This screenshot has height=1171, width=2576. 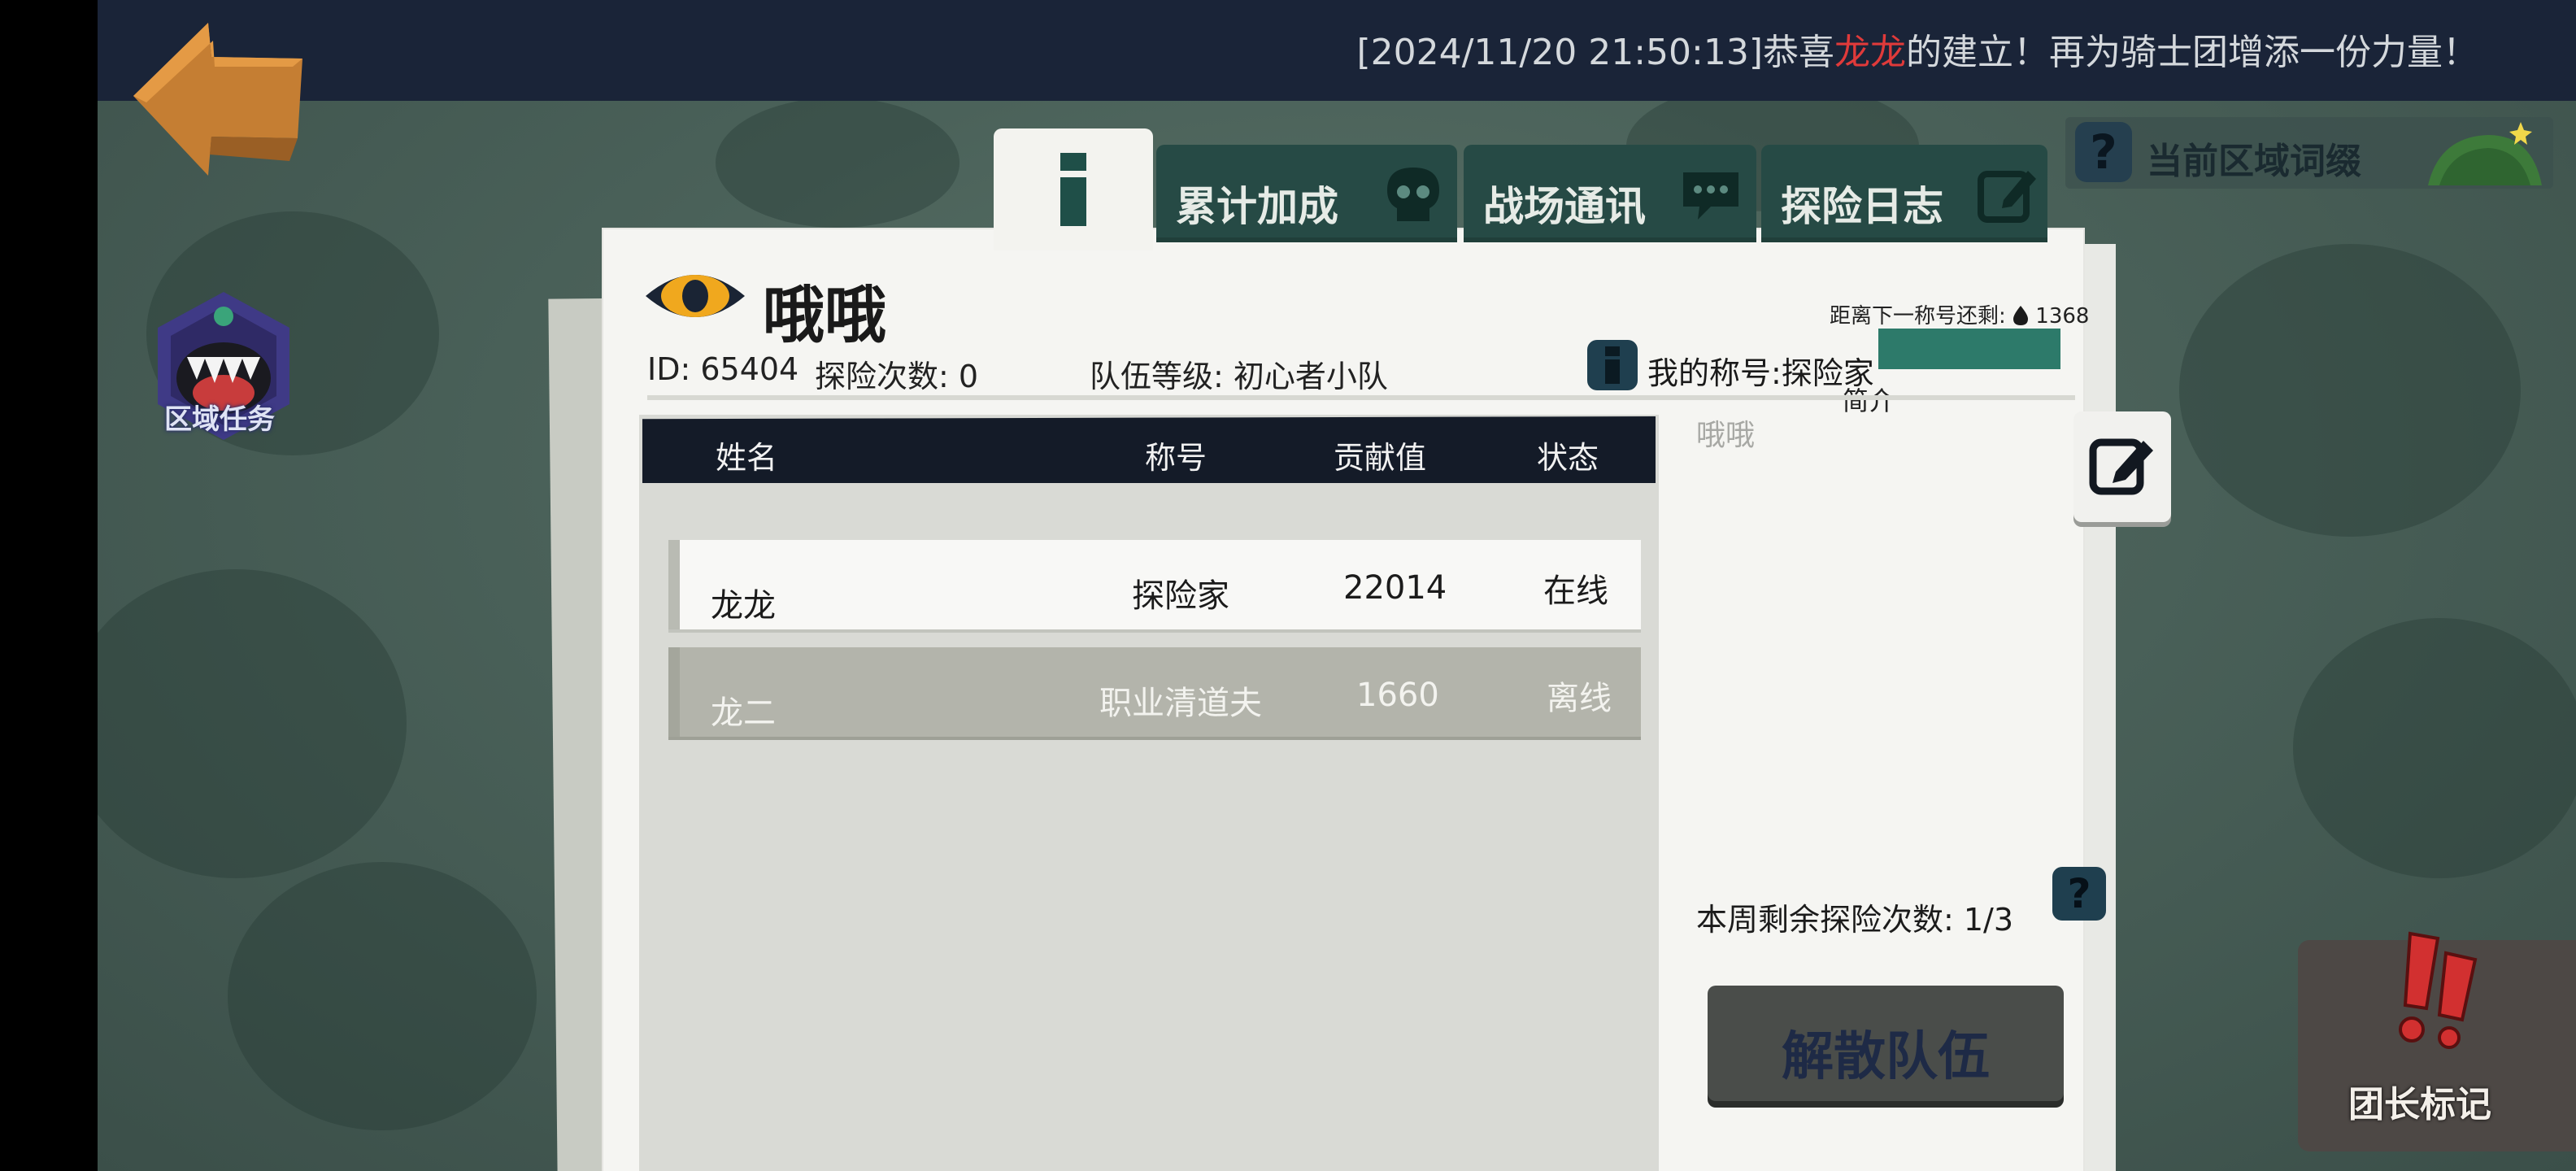 What do you see at coordinates (1181, 703) in the screenshot?
I see `member-title: 职业清道夫` at bounding box center [1181, 703].